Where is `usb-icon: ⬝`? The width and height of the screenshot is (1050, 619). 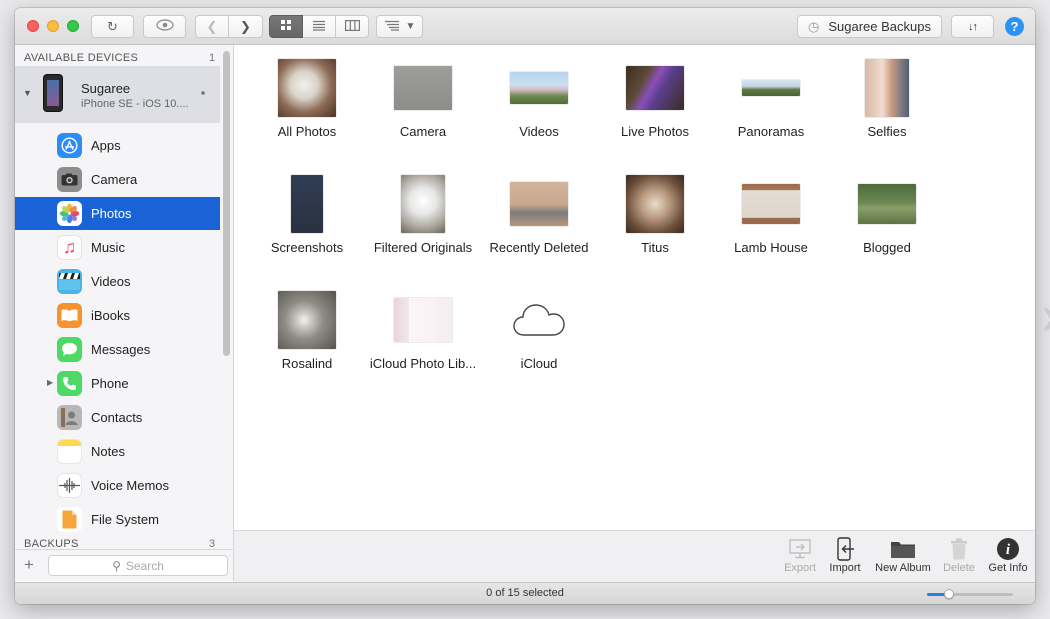
usb-icon: ⬝ is located at coordinates (203, 92).